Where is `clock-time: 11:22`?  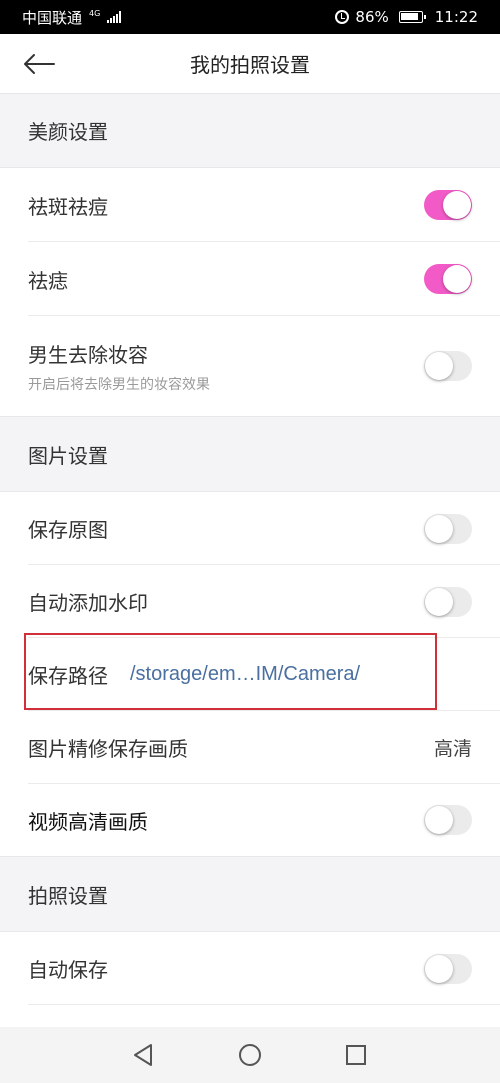 clock-time: 11:22 is located at coordinates (456, 17).